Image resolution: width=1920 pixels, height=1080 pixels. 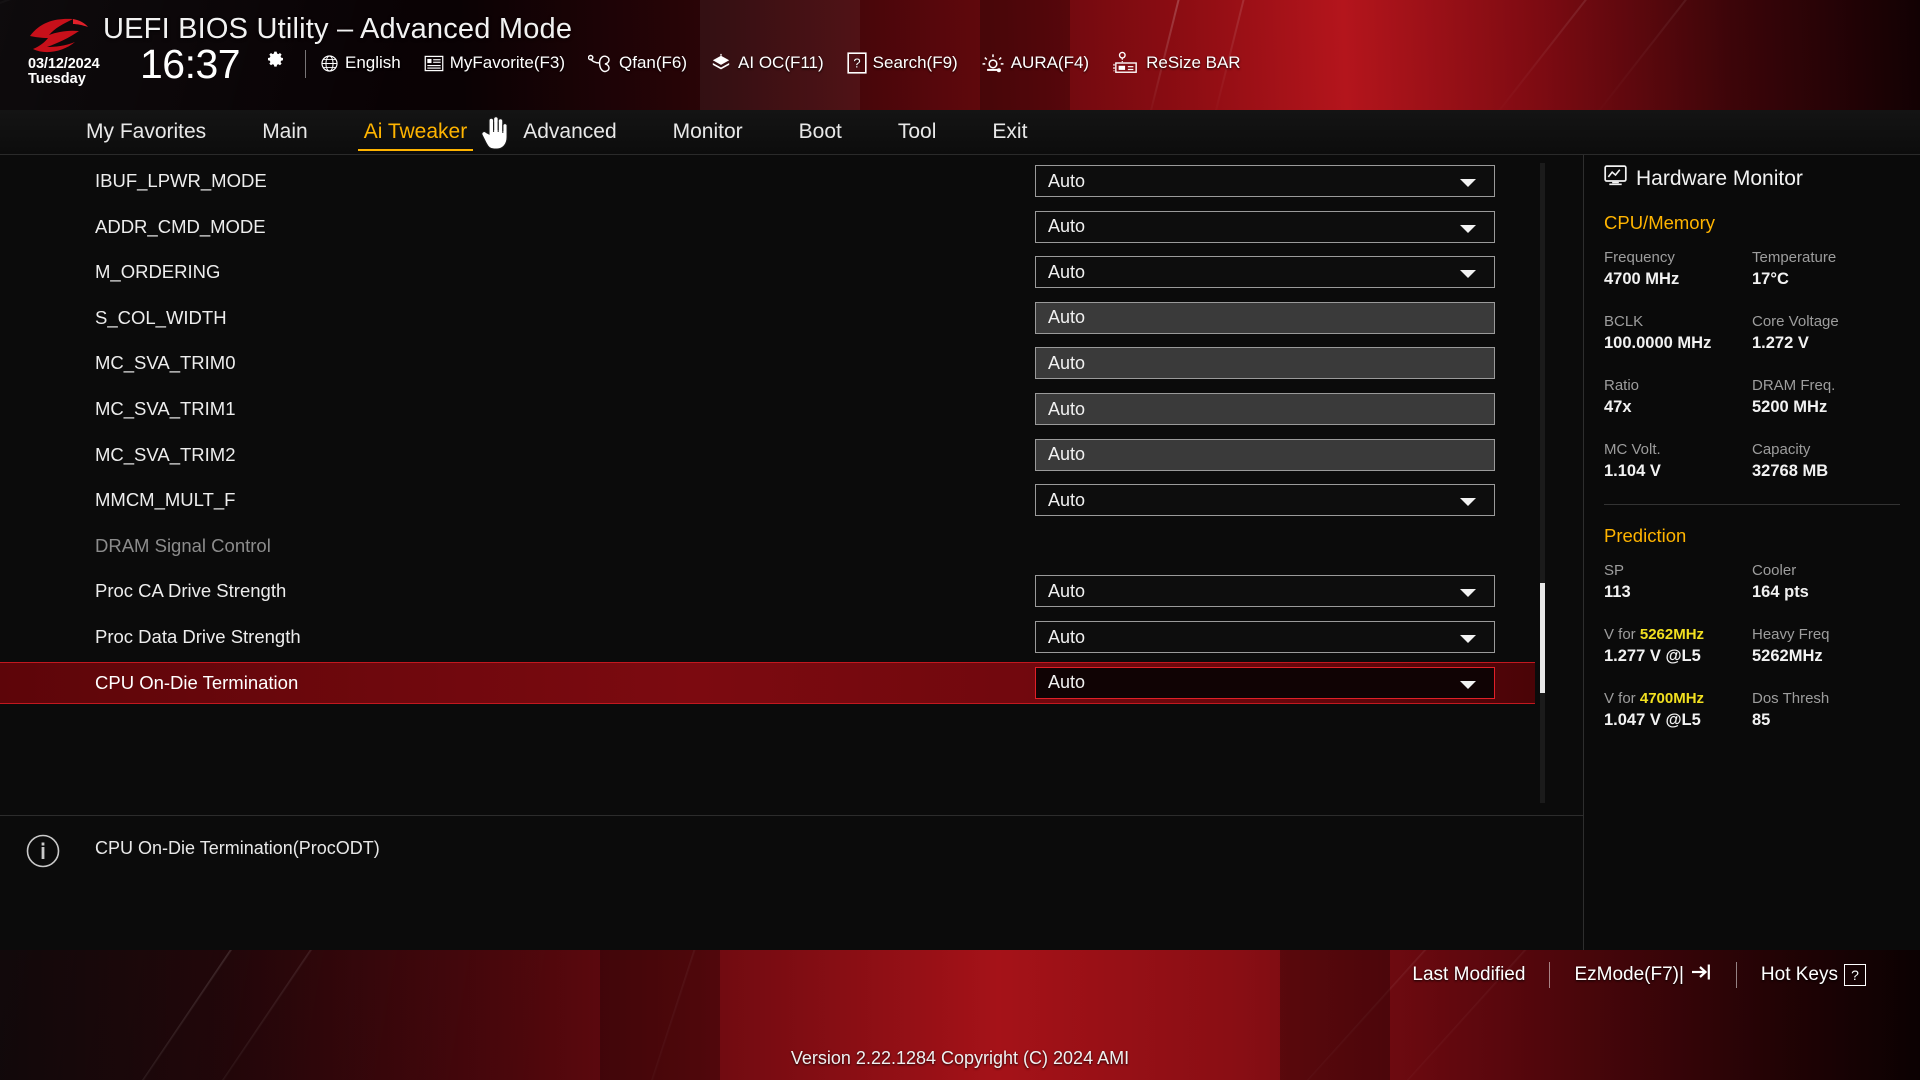 I want to click on settings-row: Proc Data Drive Strength Auto, so click(x=767, y=637).